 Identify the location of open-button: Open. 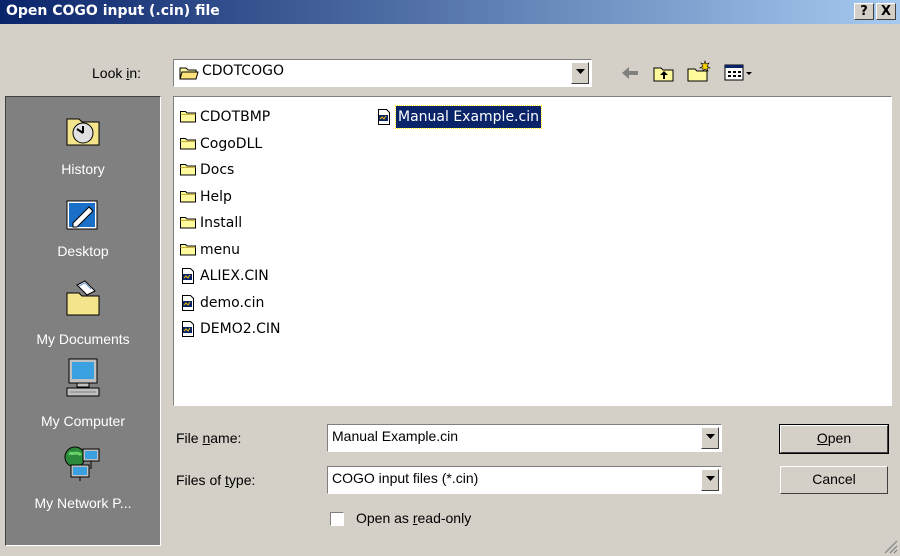
(834, 439).